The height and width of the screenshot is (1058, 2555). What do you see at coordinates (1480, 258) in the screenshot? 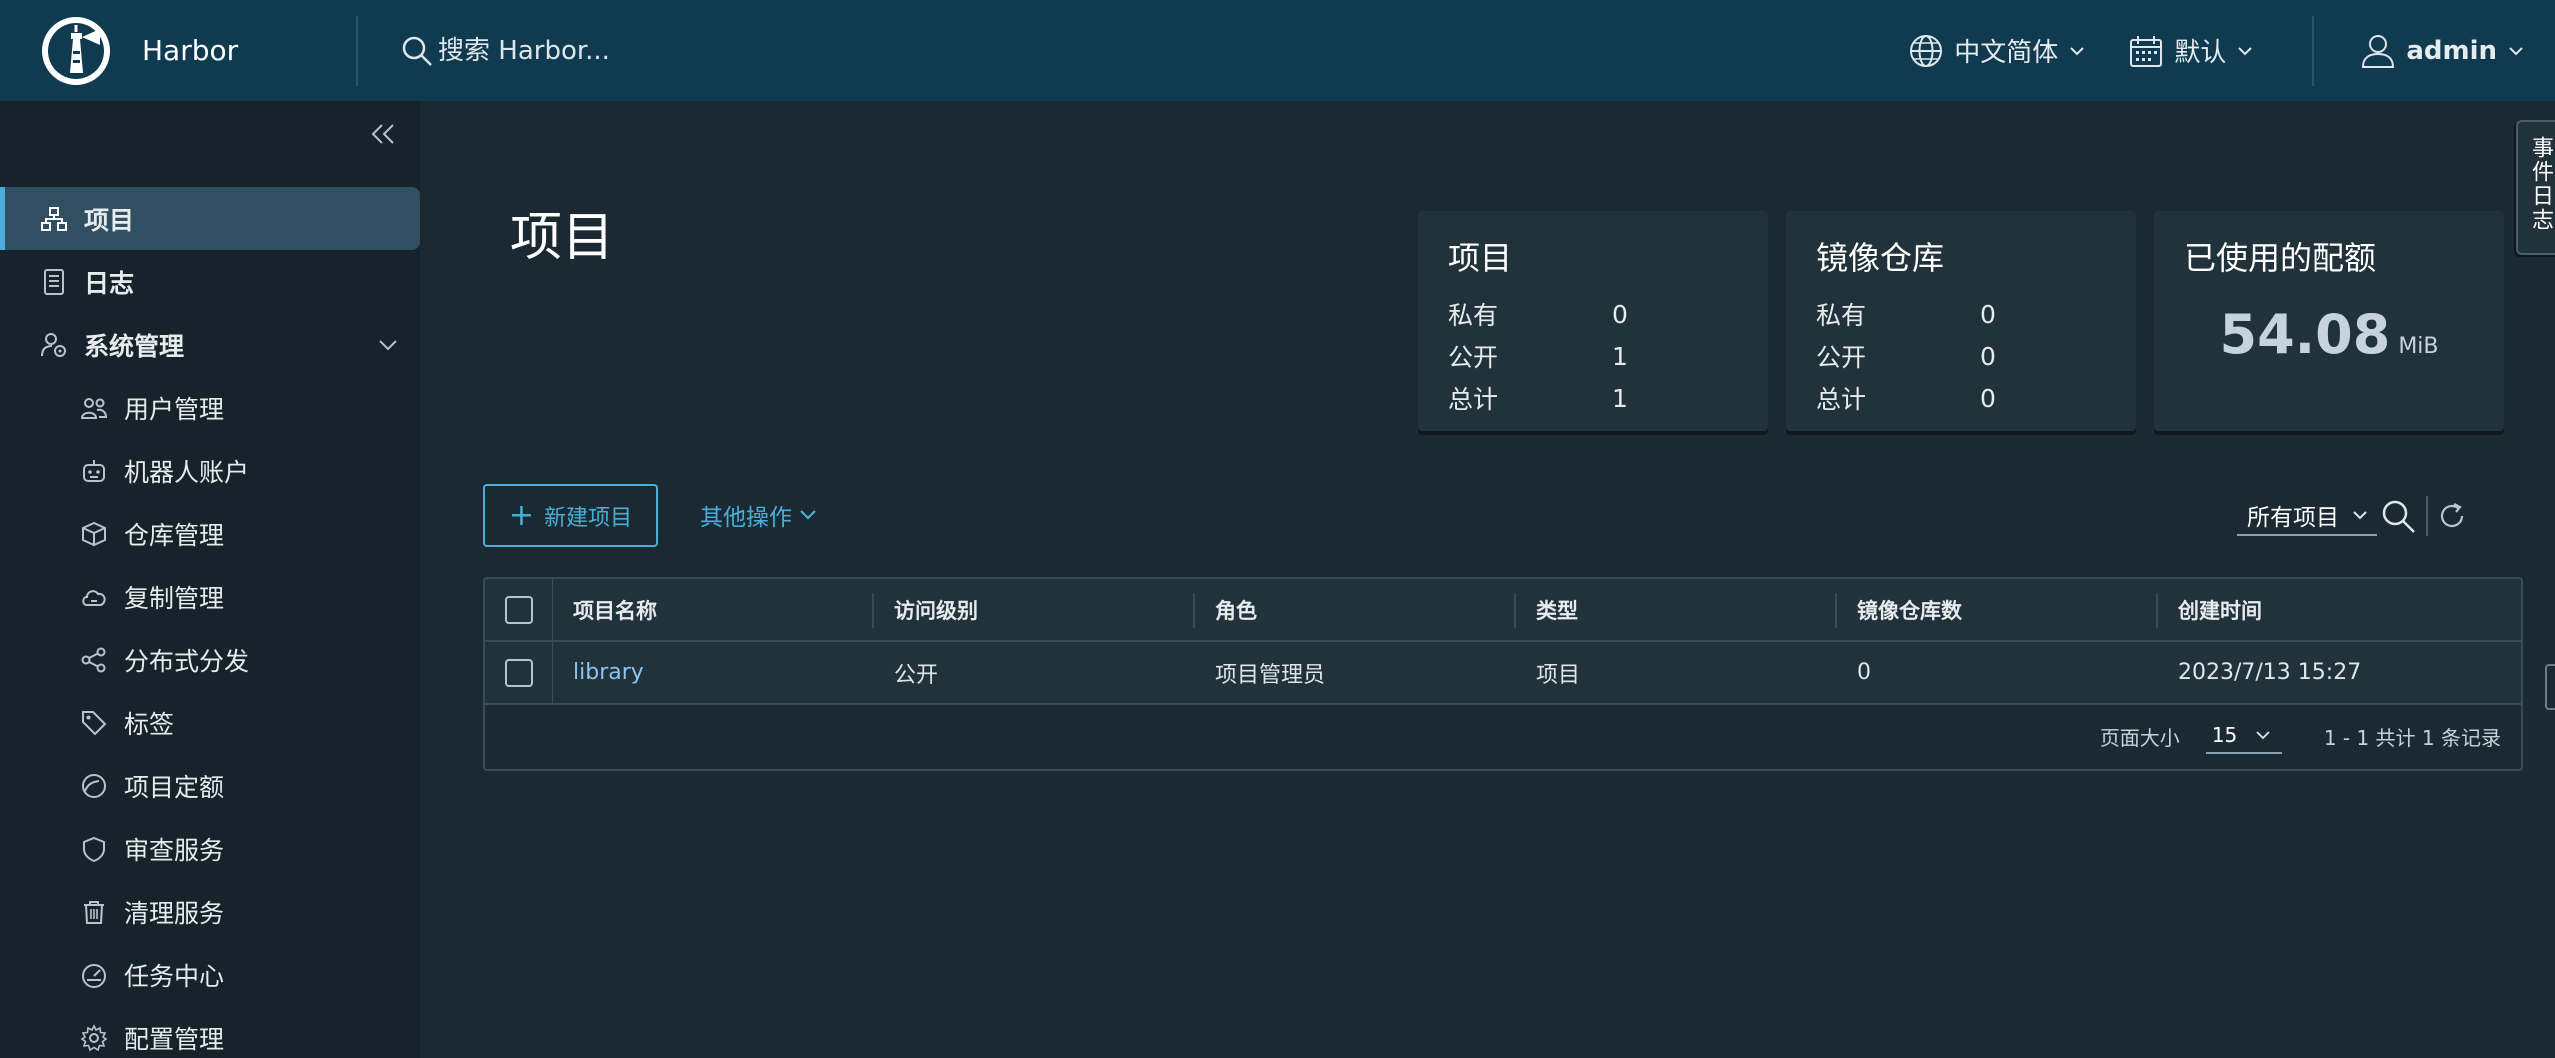
I see `card-title: 项目` at bounding box center [1480, 258].